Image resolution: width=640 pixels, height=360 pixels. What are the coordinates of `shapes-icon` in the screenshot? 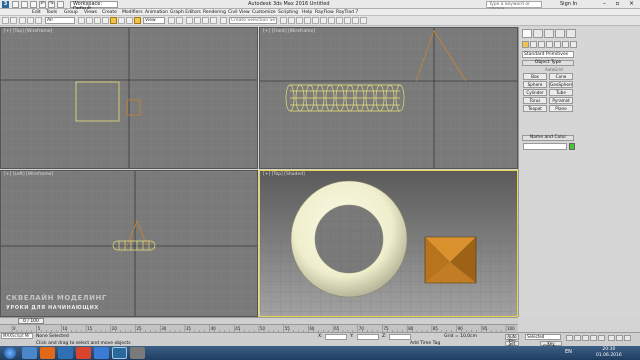 It's located at (533, 44).